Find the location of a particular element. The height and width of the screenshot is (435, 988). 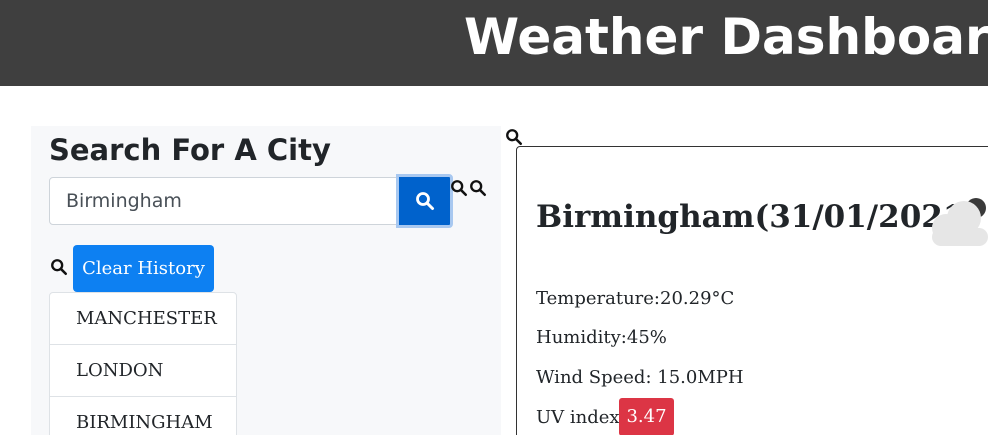

history-item-london: LONDON is located at coordinates (143, 371).